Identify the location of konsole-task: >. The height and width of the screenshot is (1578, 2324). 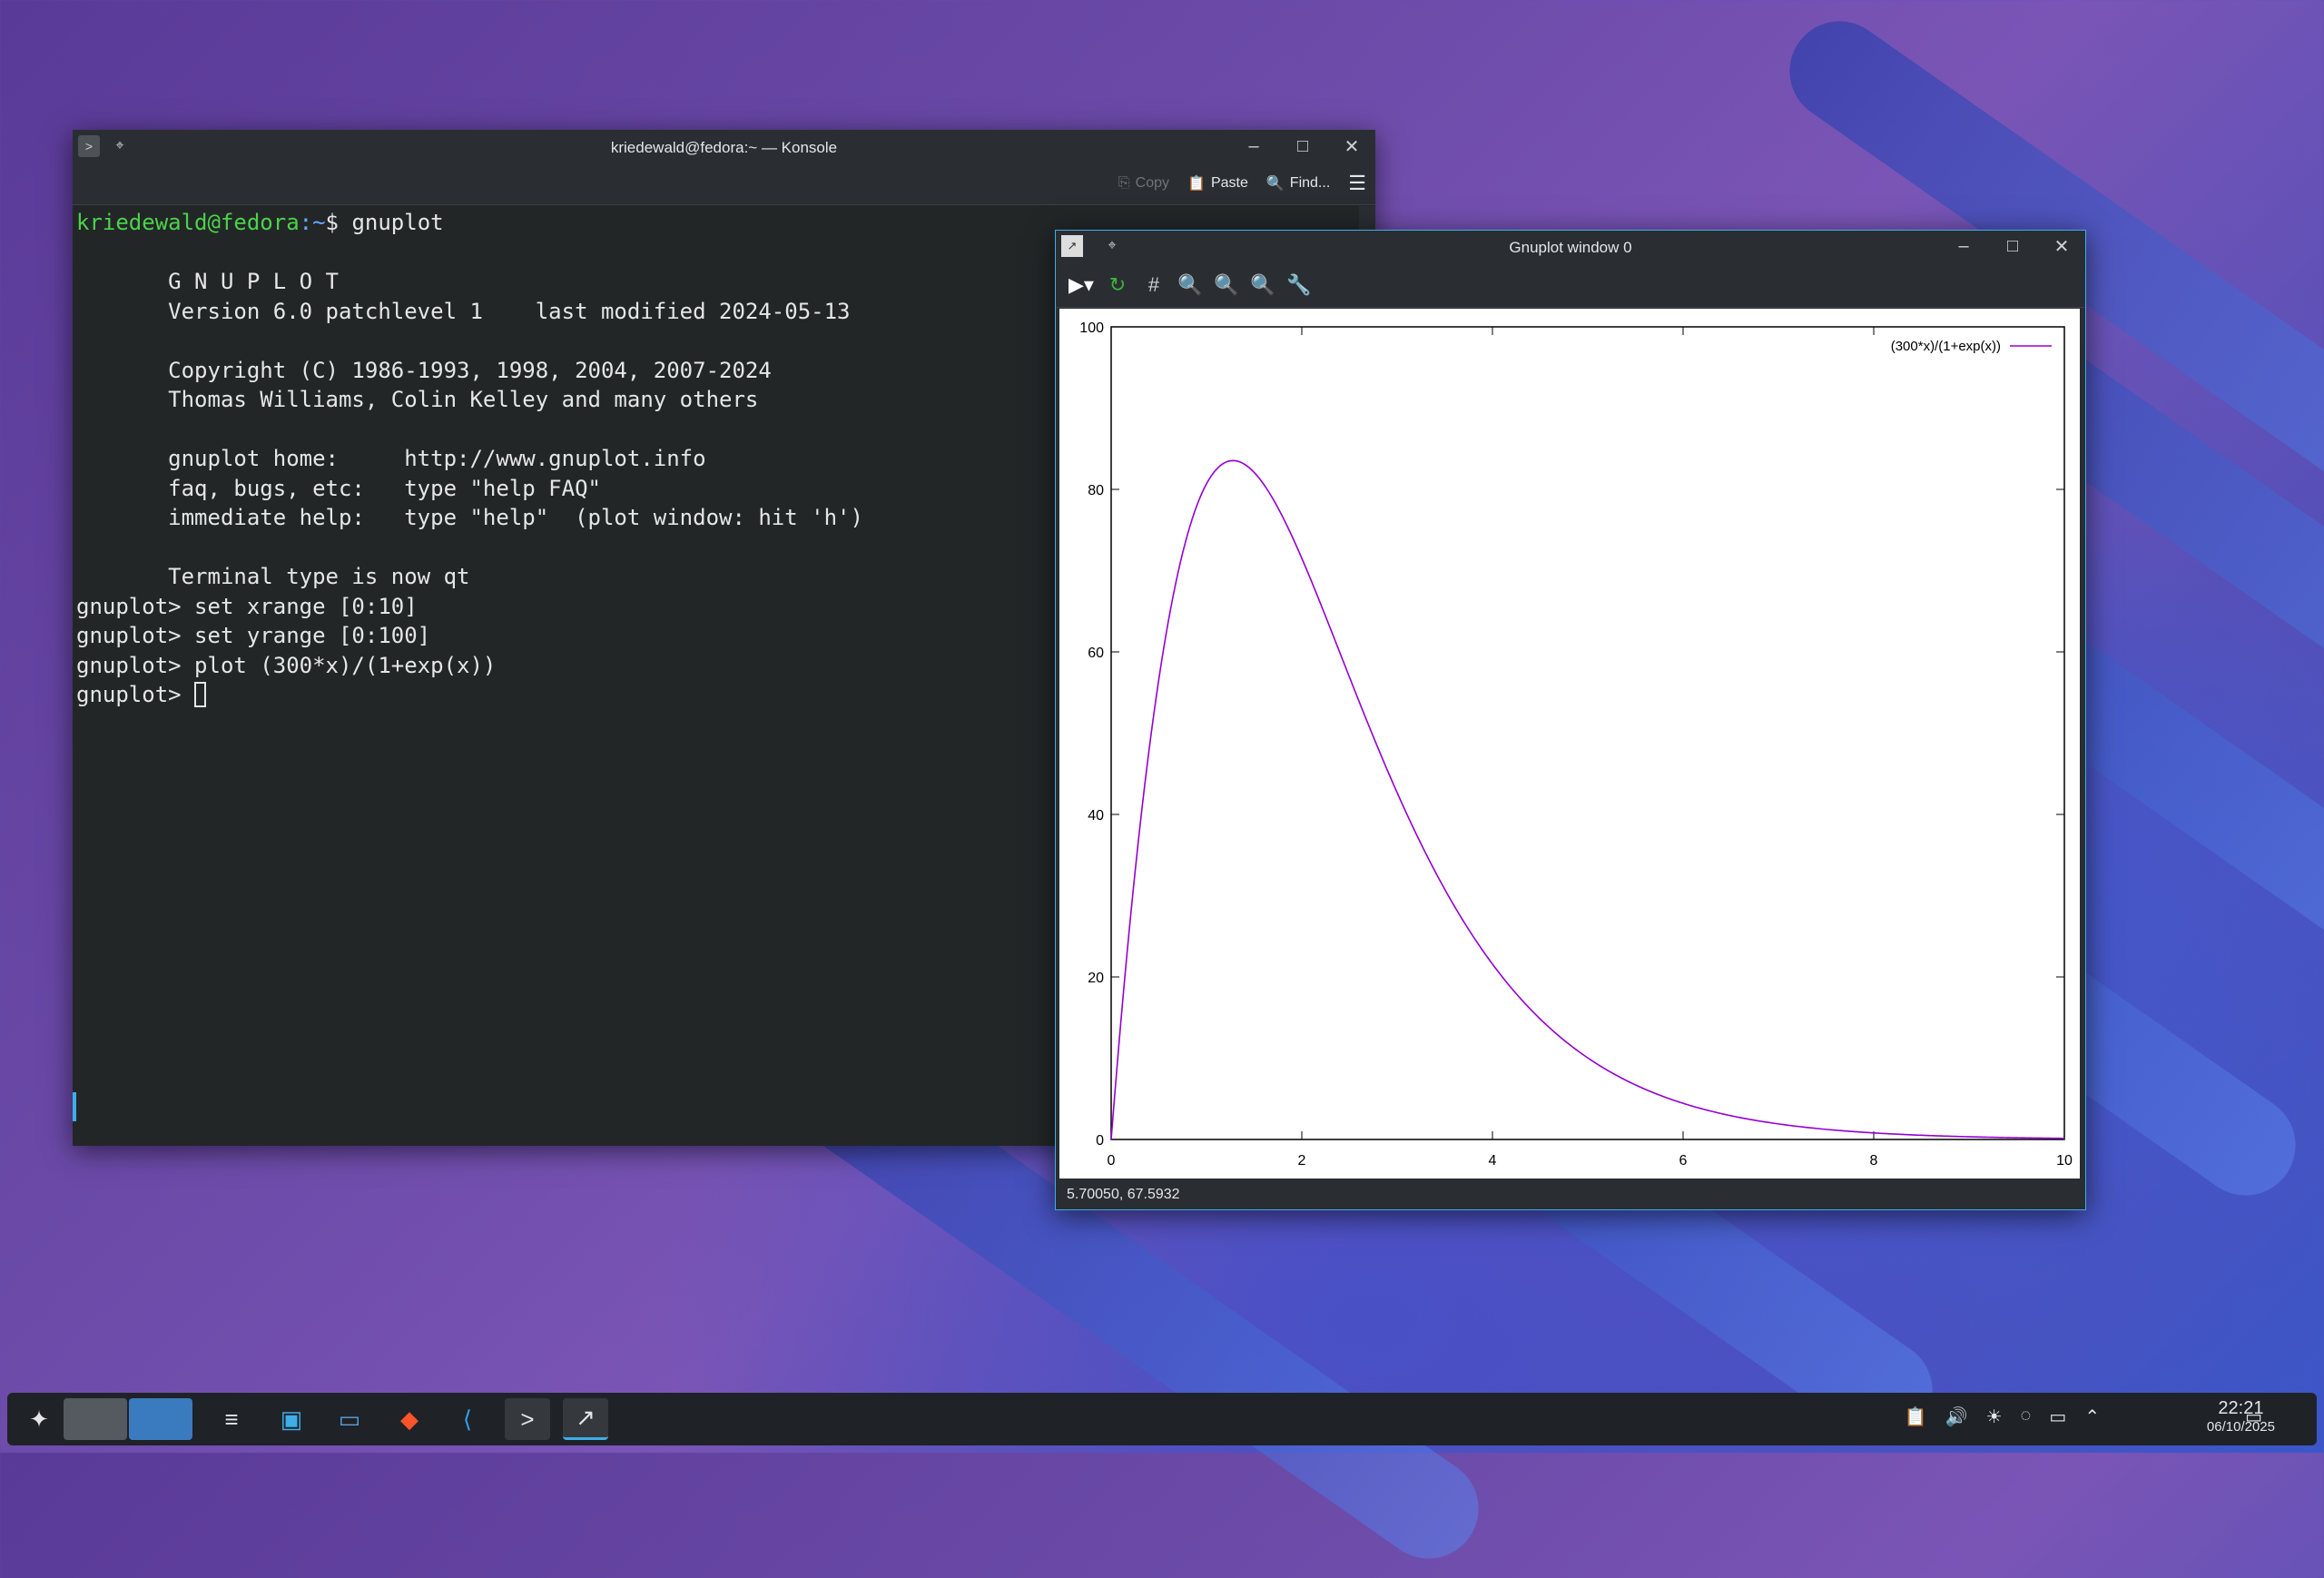
(527, 1419).